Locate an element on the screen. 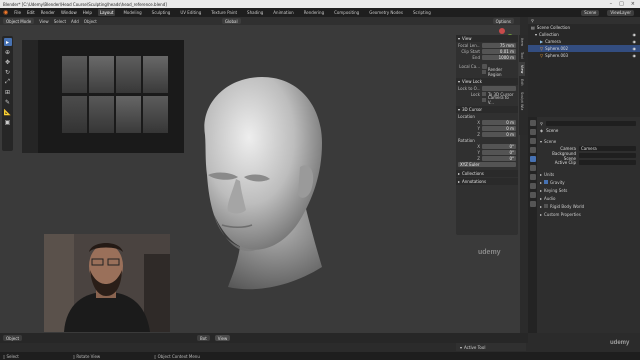  rotation-mode-dropdown: XYZ Euler is located at coordinates (487, 164).